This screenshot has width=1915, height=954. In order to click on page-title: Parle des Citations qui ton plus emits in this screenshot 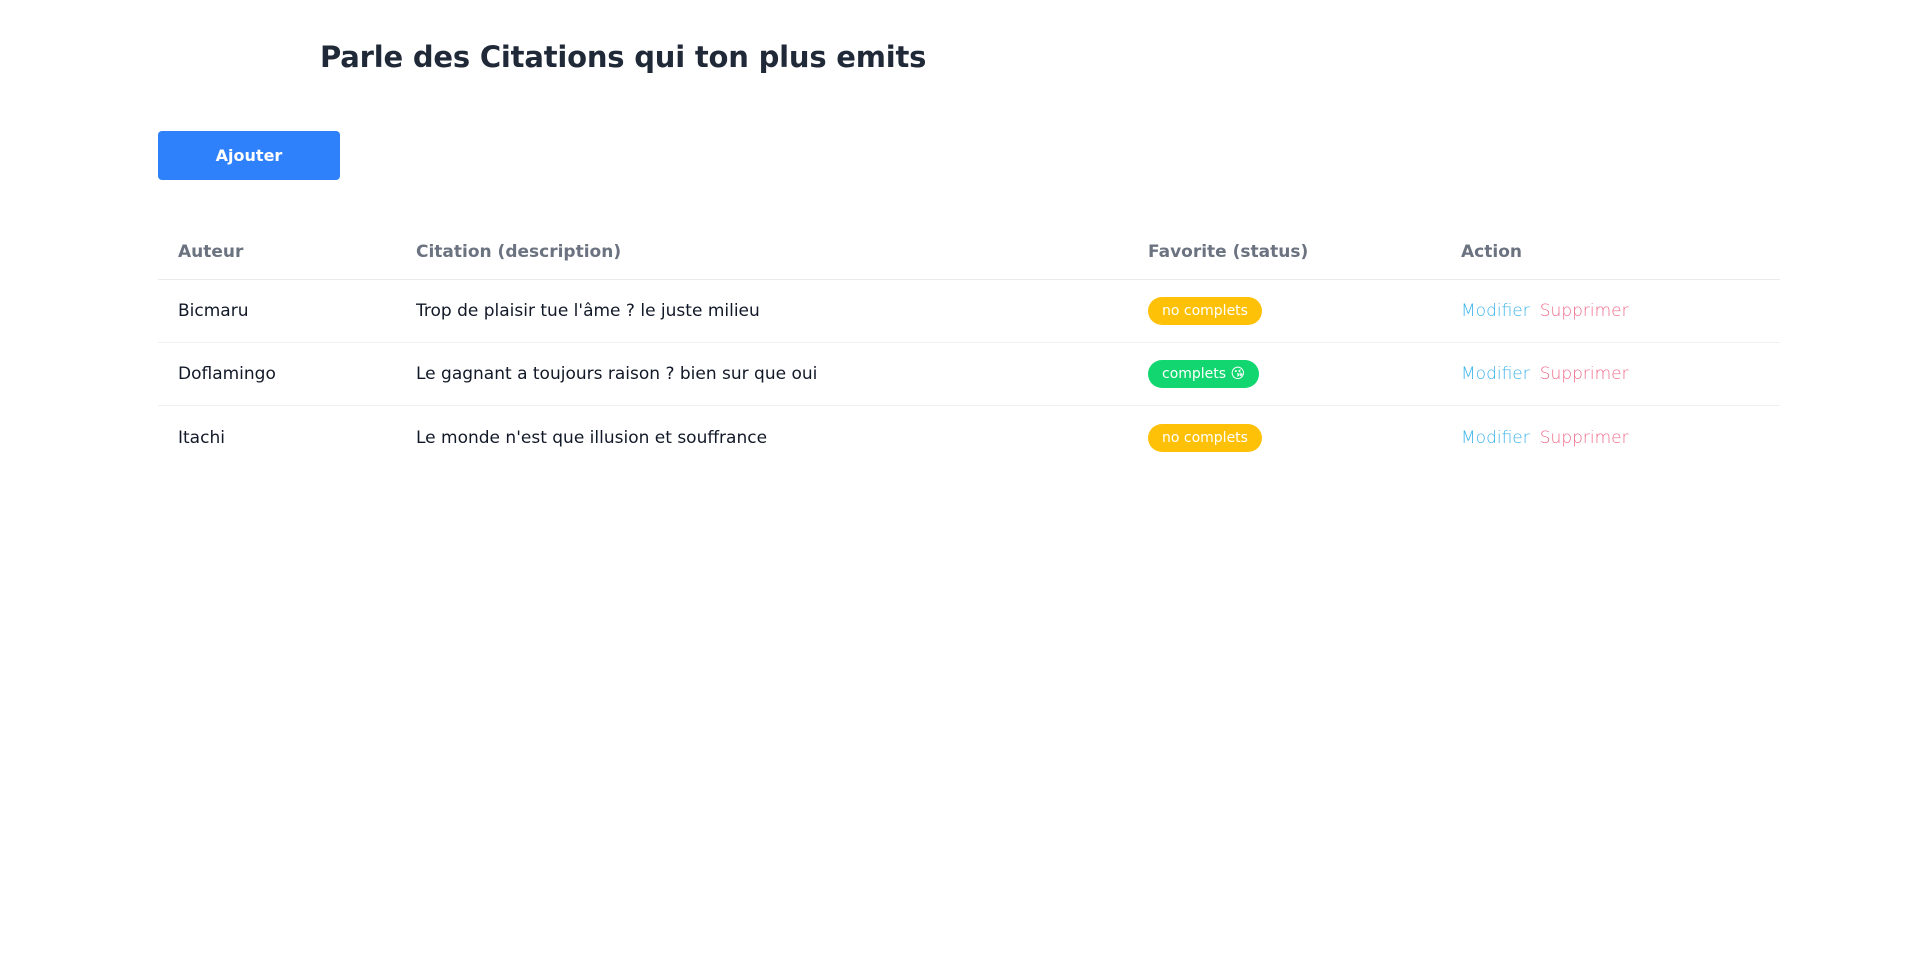, I will do `click(623, 57)`.